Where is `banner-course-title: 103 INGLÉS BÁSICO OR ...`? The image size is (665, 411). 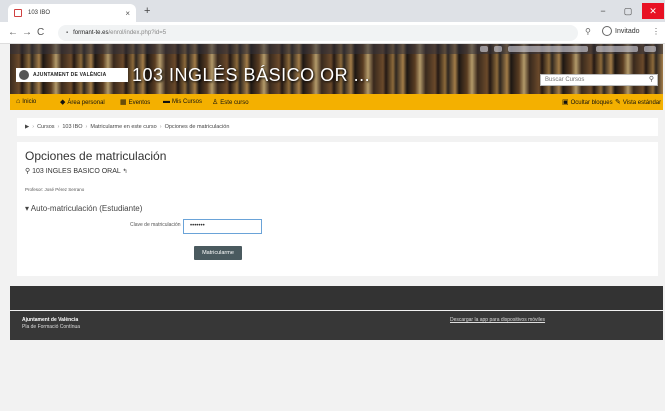 banner-course-title: 103 INGLÉS BÁSICO OR ... is located at coordinates (251, 75).